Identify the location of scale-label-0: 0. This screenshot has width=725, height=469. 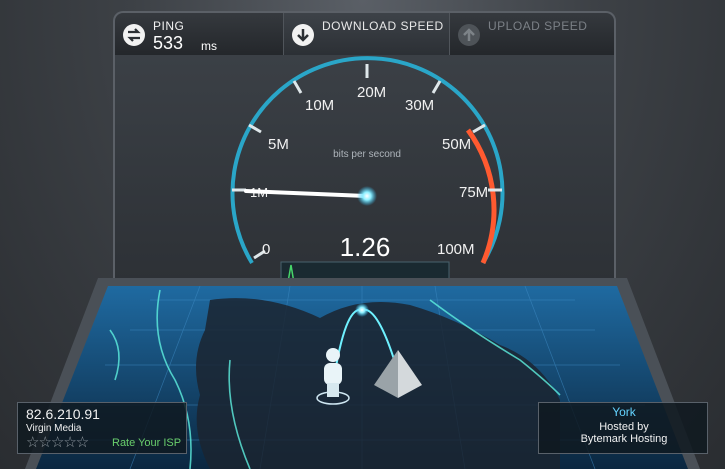
(266, 249).